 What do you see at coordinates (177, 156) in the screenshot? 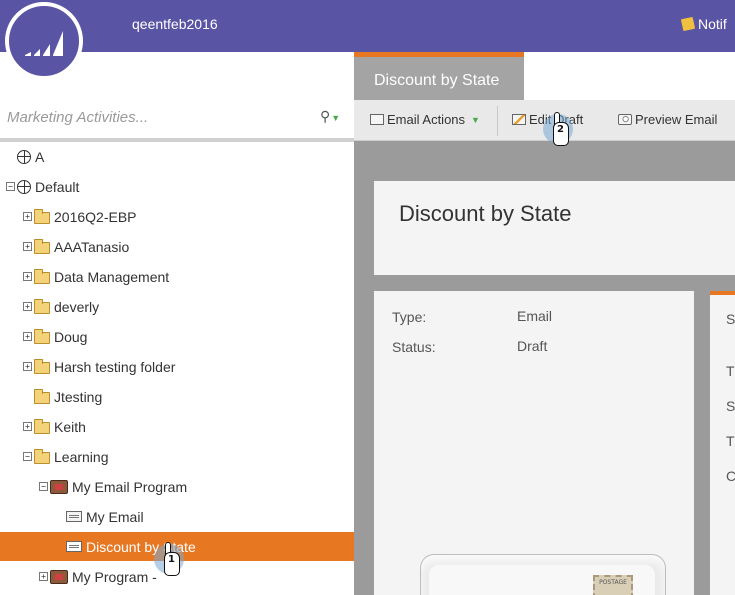
I see `tree-item-a: A` at bounding box center [177, 156].